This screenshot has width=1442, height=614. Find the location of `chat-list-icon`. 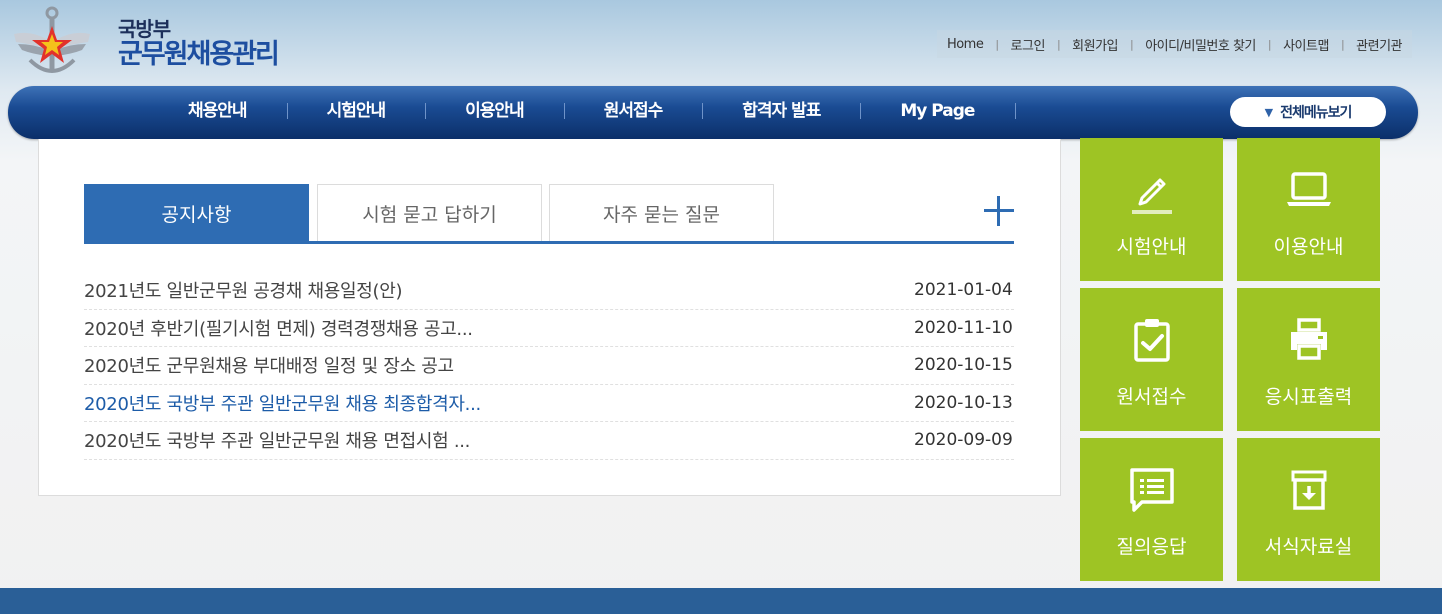

chat-list-icon is located at coordinates (1151, 490).